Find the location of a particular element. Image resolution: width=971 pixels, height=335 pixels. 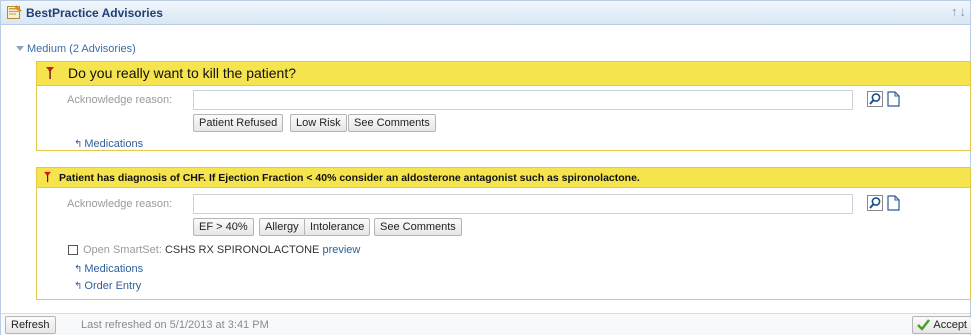

order-entry-link: ↰ Order Entry is located at coordinates (107, 286).